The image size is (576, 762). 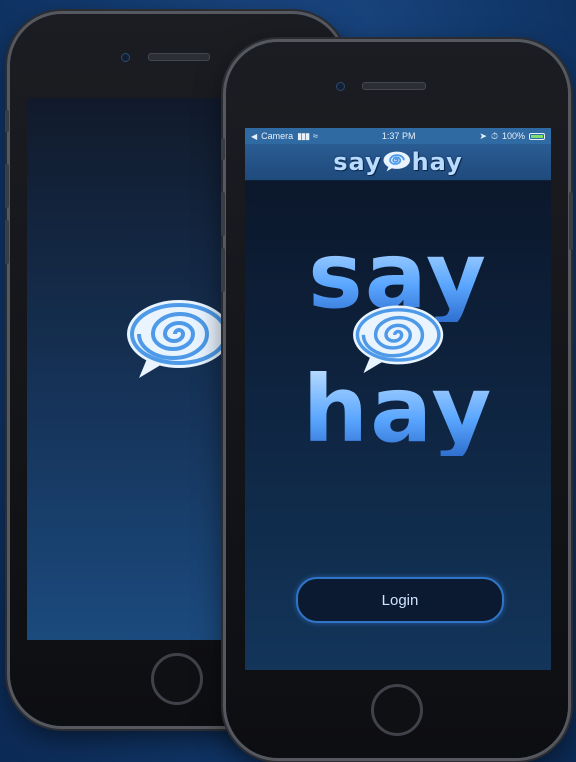 What do you see at coordinates (277, 136) in the screenshot?
I see `back-app-label: Camera` at bounding box center [277, 136].